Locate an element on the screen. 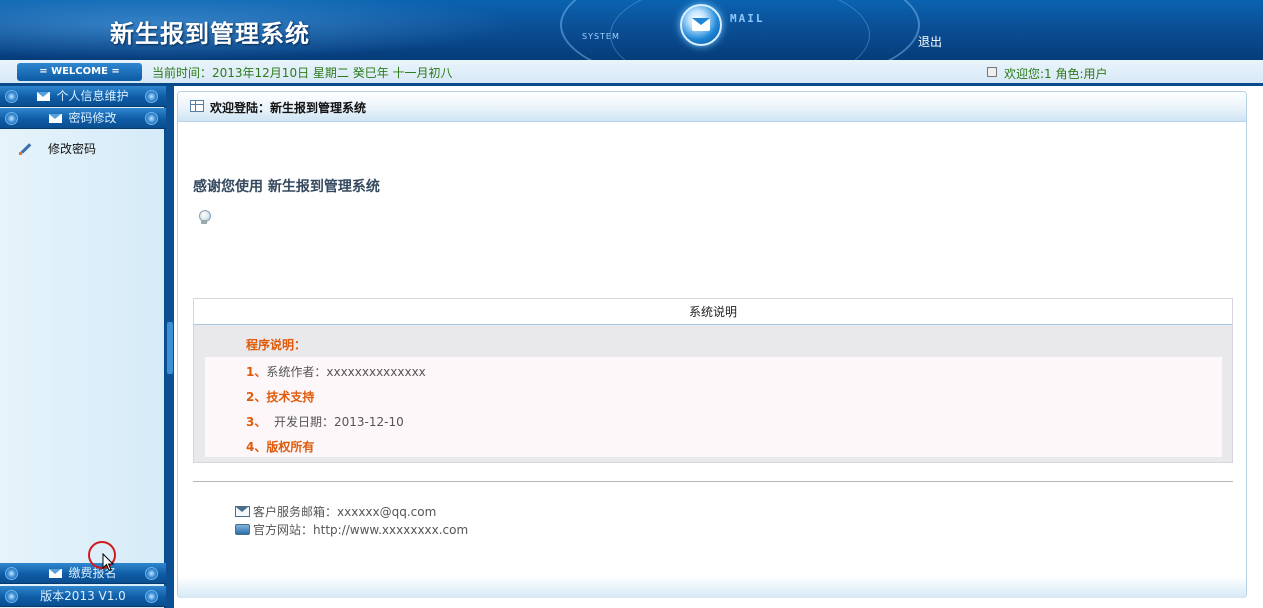 The height and width of the screenshot is (608, 1263). menu-personal-info: 个人信息维护 is located at coordinates (83, 96).